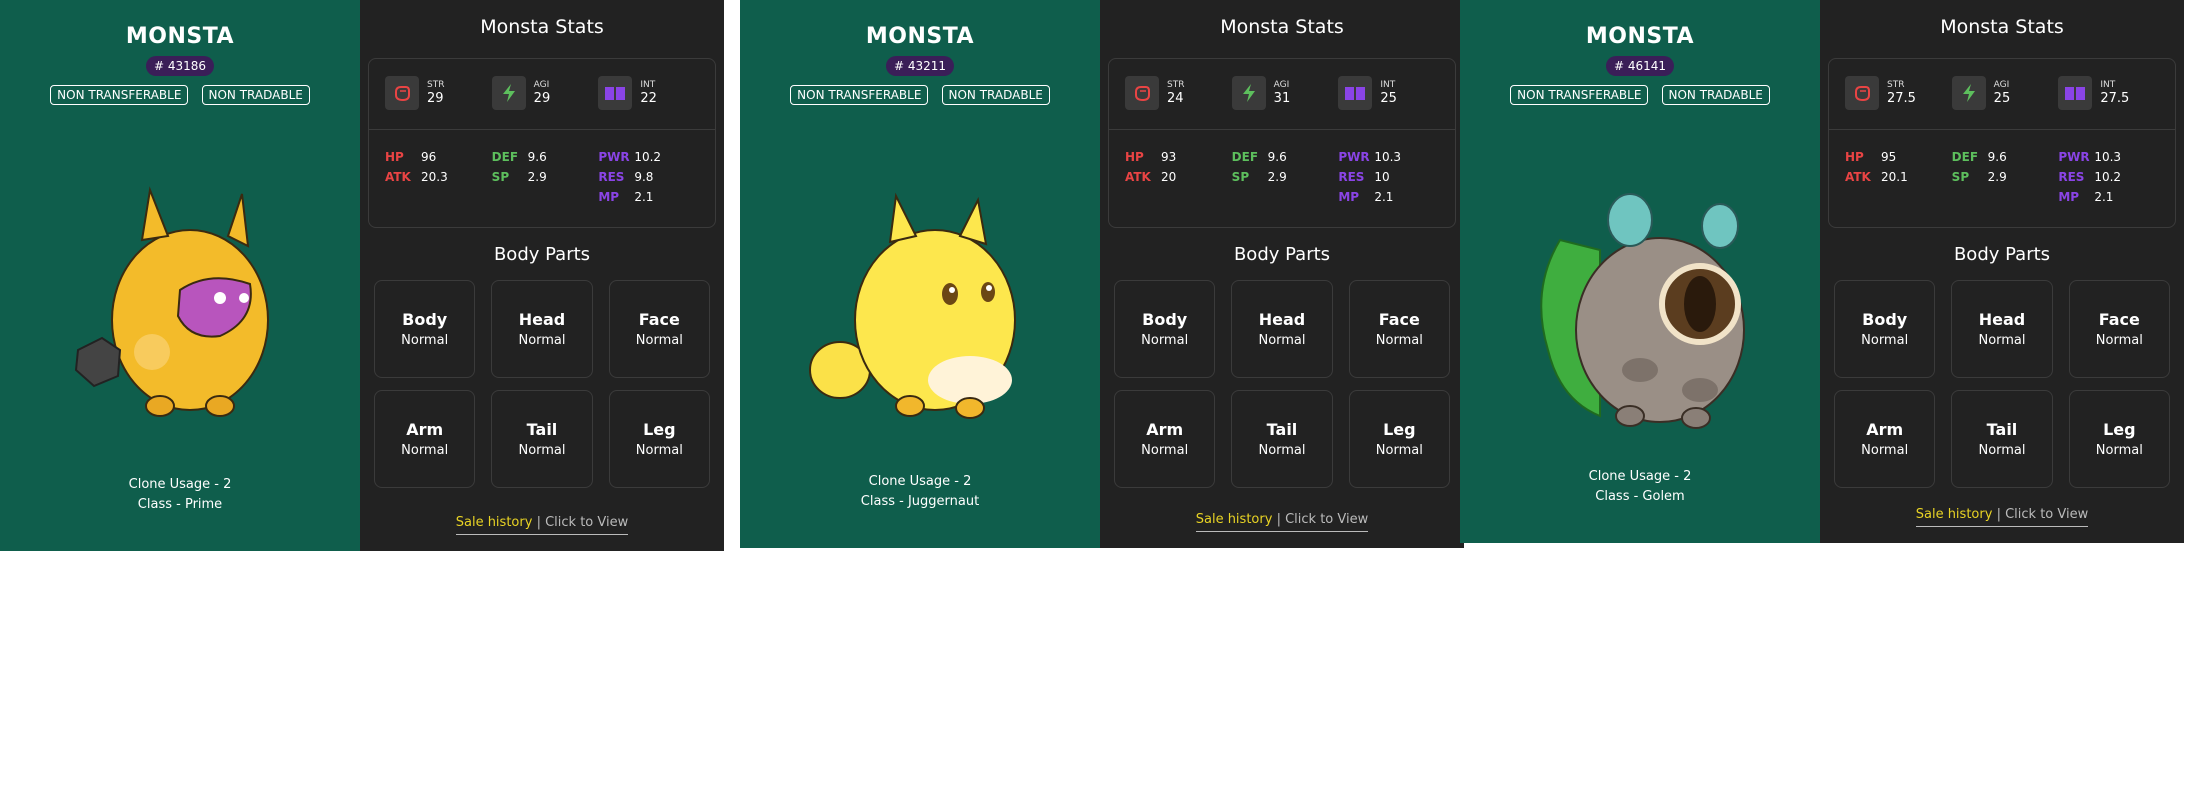  Describe the element at coordinates (920, 492) in the screenshot. I see `monsta-footer-info: Clone Usage - 2 Class - Juggernaut` at that location.